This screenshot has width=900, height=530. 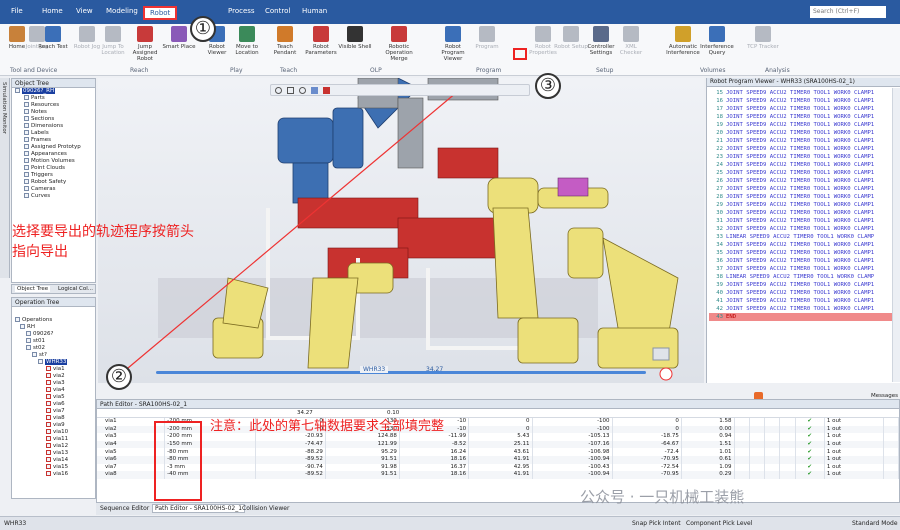 What do you see at coordinates (453, 44) in the screenshot?
I see `ribbon-button-robot-program-viewer: Robot Program Viewer` at bounding box center [453, 44].